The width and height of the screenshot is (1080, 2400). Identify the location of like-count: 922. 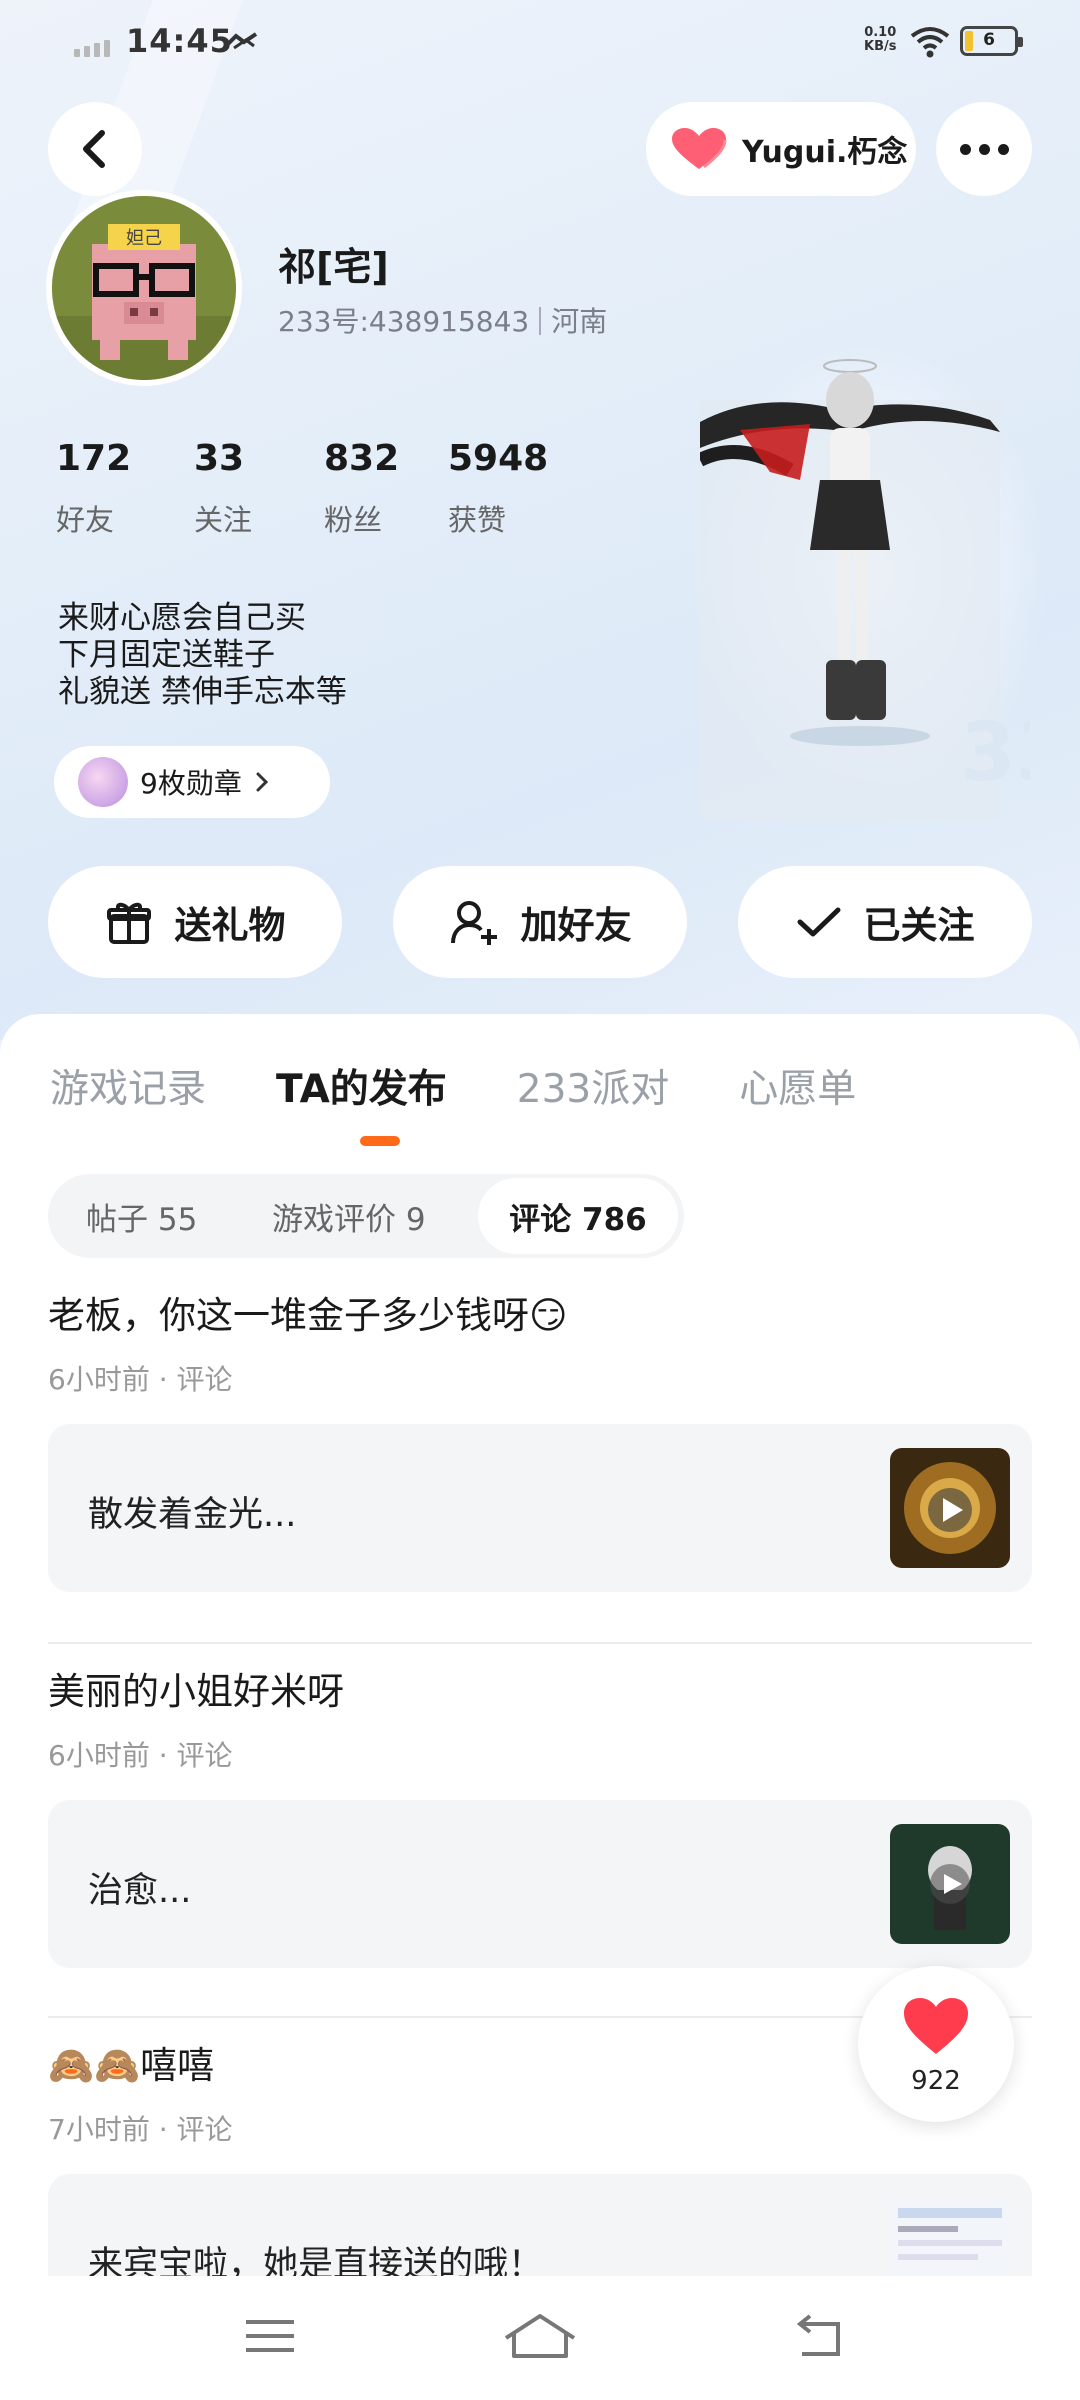
(936, 2081).